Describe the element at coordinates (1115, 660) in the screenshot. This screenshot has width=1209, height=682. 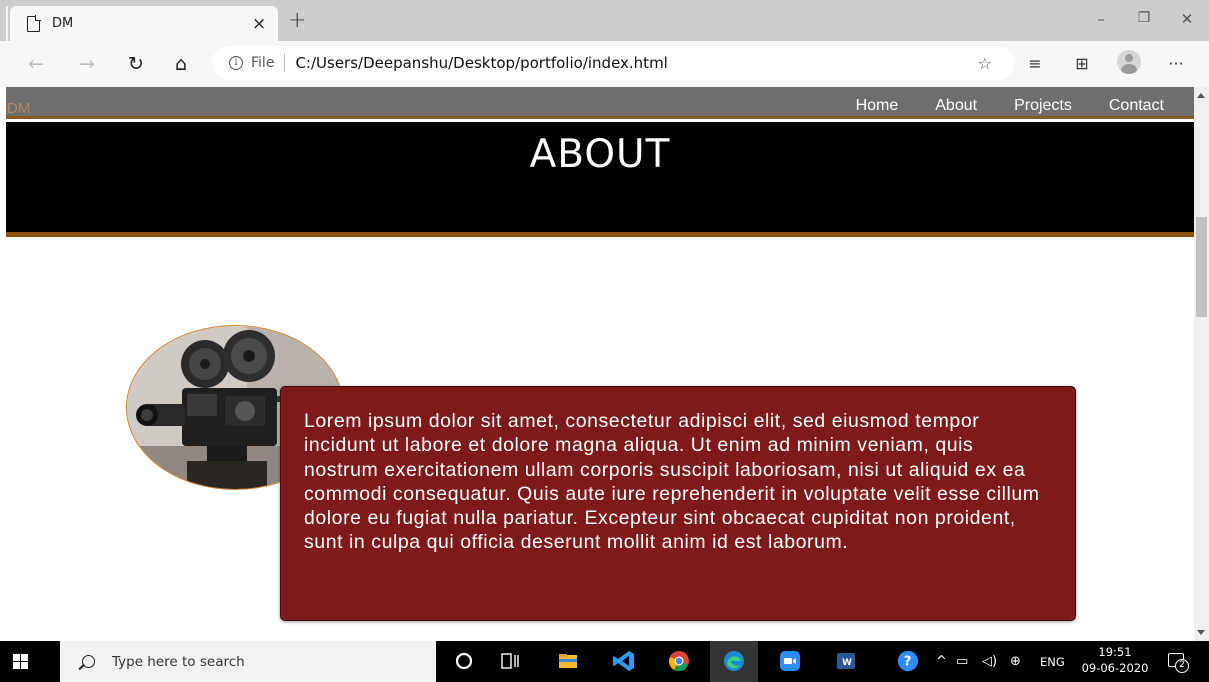
I see `system-clock: 19:51 09-06-2020` at that location.